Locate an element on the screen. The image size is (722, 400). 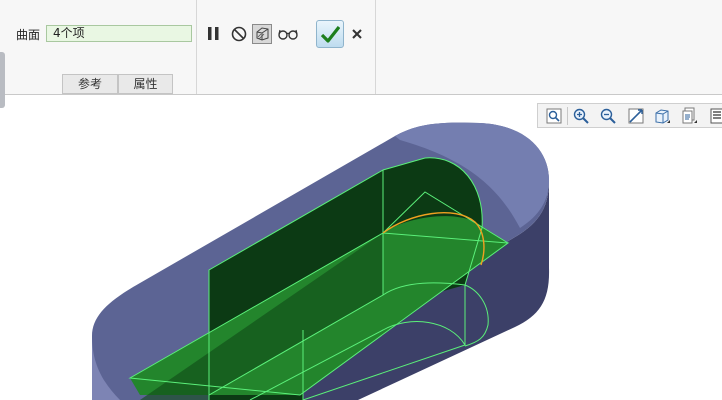
ok-button is located at coordinates (330, 34).